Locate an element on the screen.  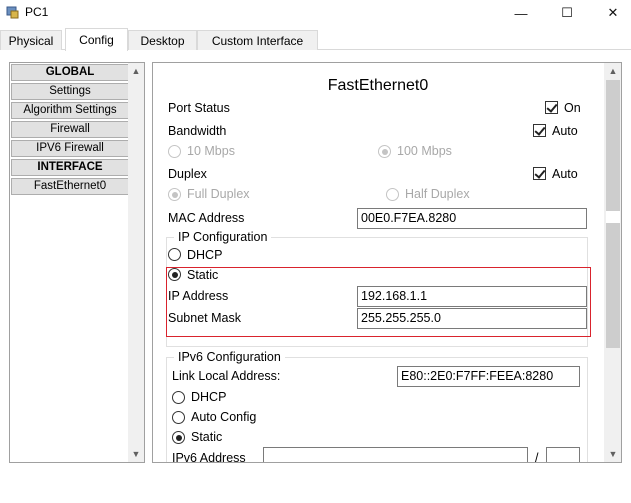
ipv6-address-field is located at coordinates (395, 454).